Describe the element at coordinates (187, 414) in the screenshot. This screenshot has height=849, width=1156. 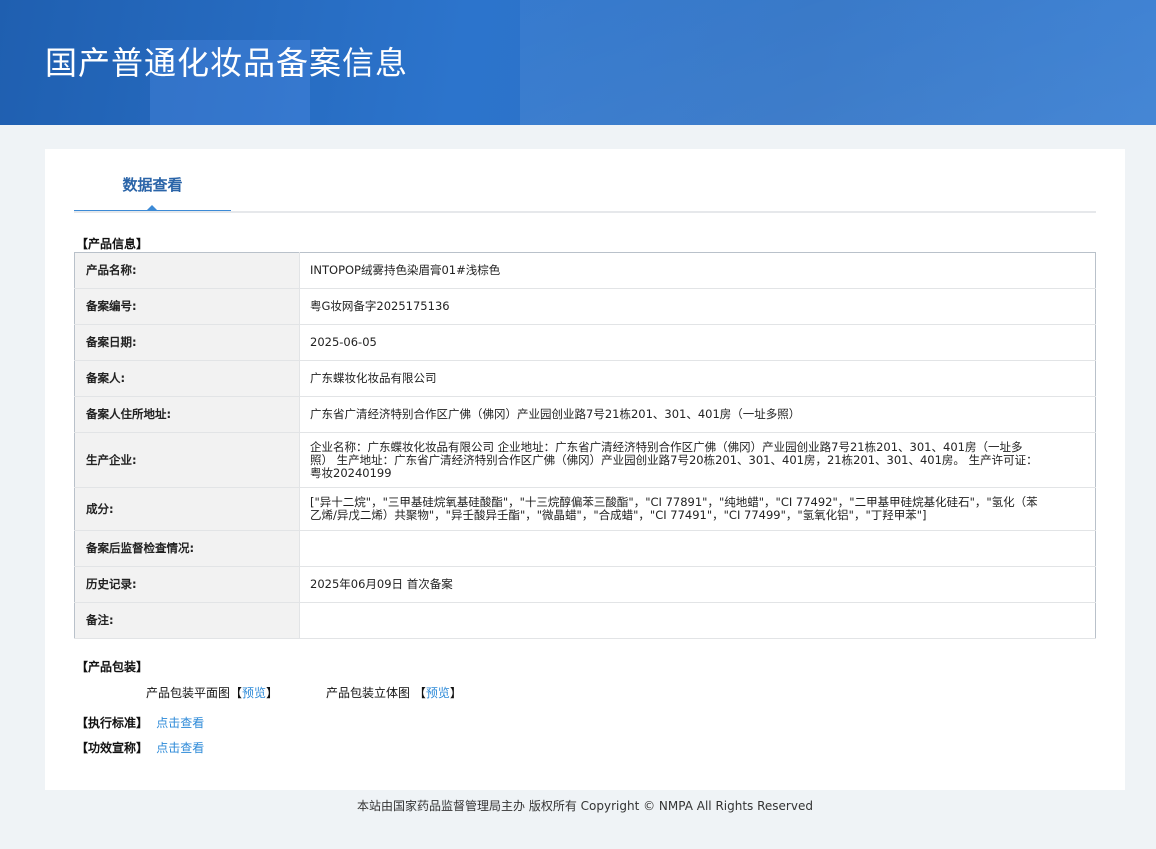
I see `row-label: 备案人住所地址:` at that location.